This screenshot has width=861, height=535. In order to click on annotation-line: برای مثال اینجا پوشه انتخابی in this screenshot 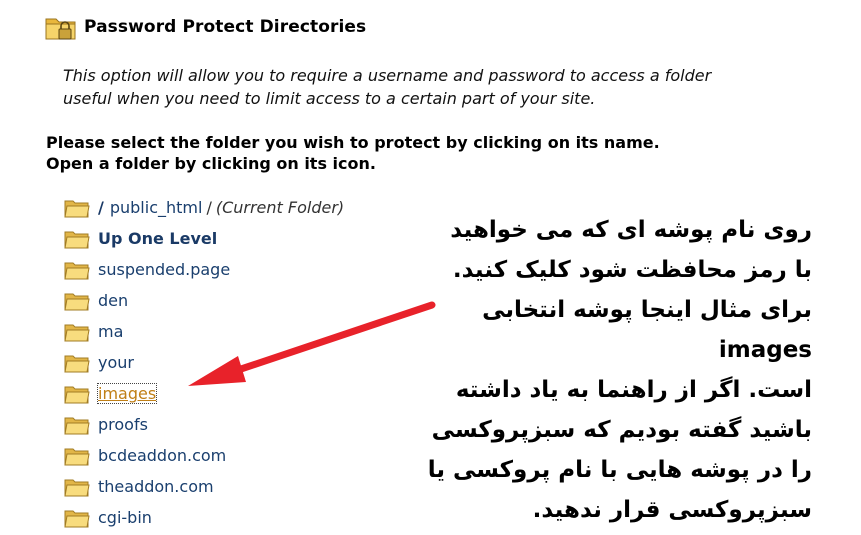, I will do `click(647, 310)`.